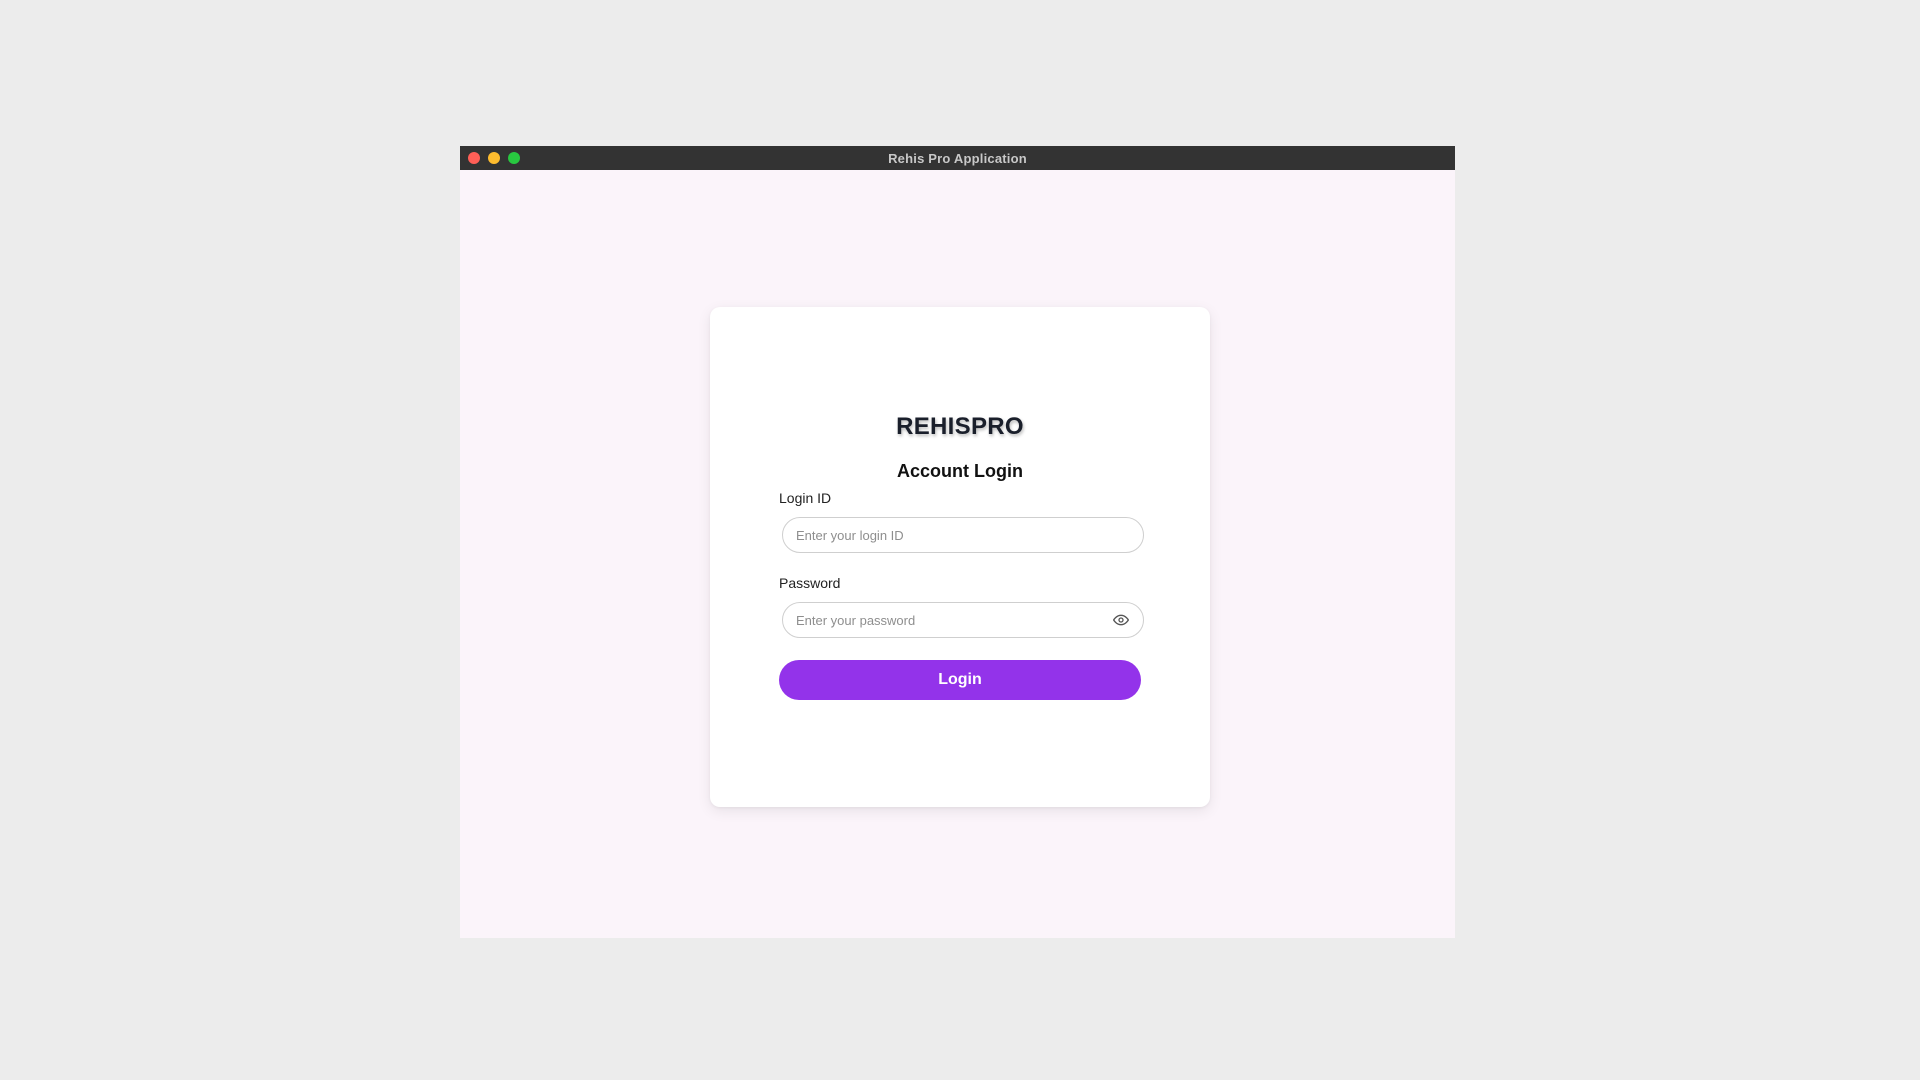 The width and height of the screenshot is (1920, 1080). I want to click on window-title: Rehis Pro Application, so click(957, 158).